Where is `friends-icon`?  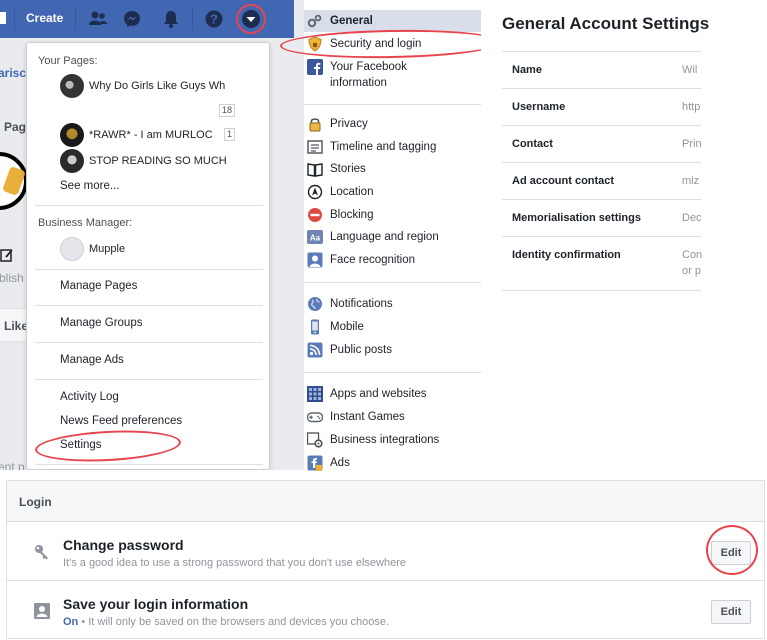 friends-icon is located at coordinates (98, 19).